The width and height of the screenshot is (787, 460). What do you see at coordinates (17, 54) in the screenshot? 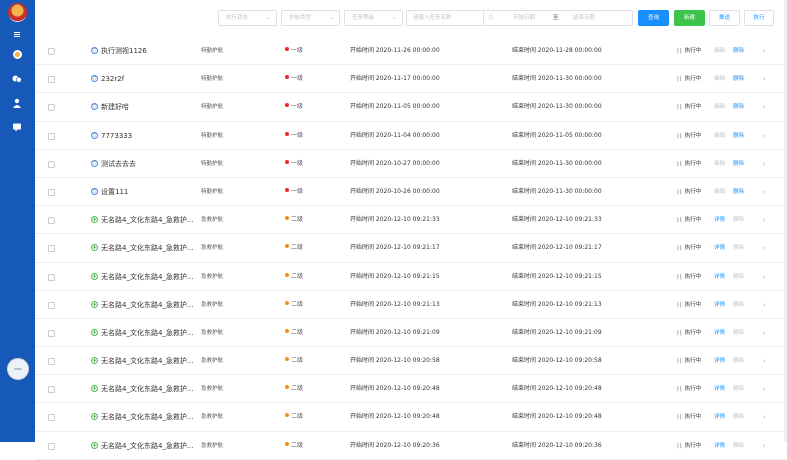
I see `dashboard-icon` at bounding box center [17, 54].